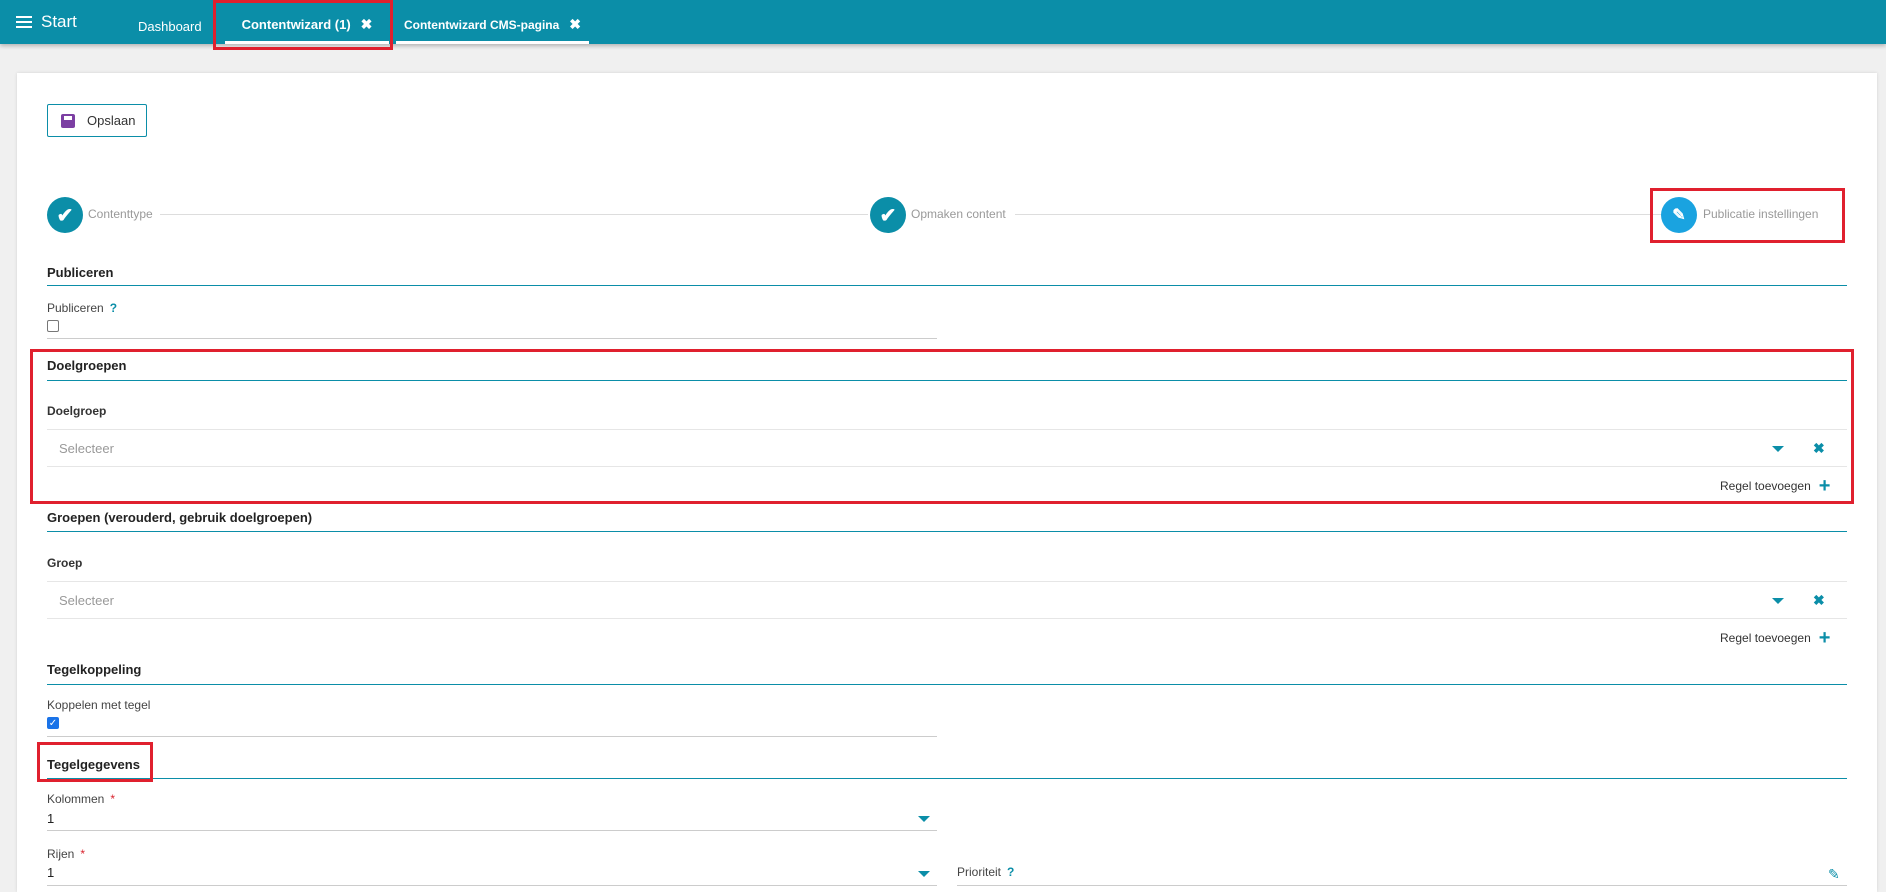  What do you see at coordinates (50, 818) in the screenshot?
I see `kolommen-value: 1` at bounding box center [50, 818].